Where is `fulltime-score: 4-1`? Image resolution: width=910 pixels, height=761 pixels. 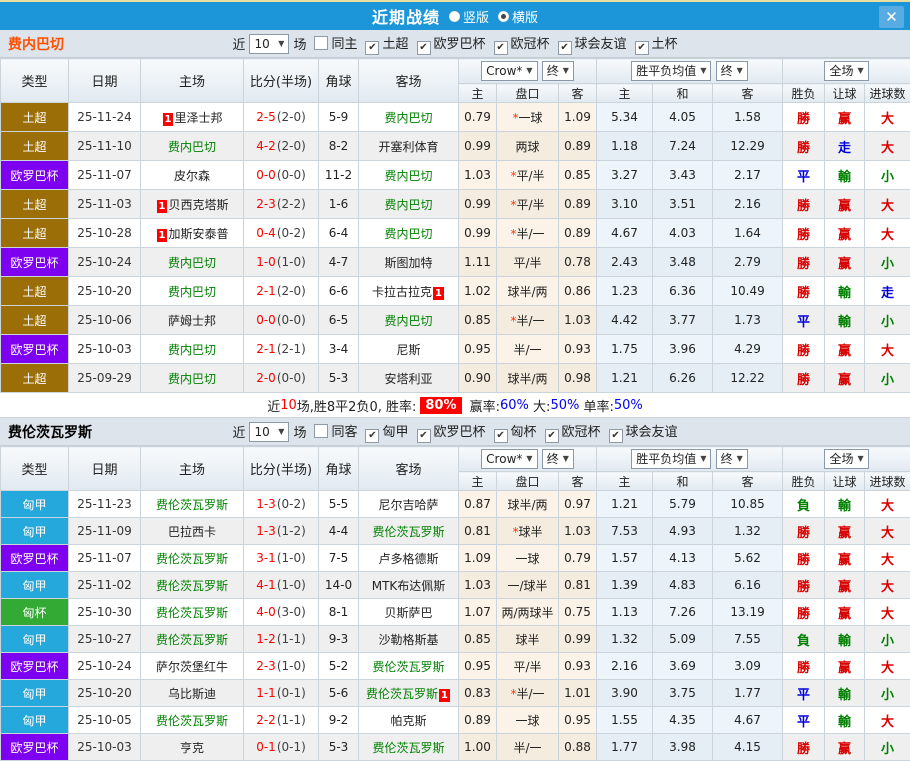 fulltime-score: 4-1 is located at coordinates (266, 585).